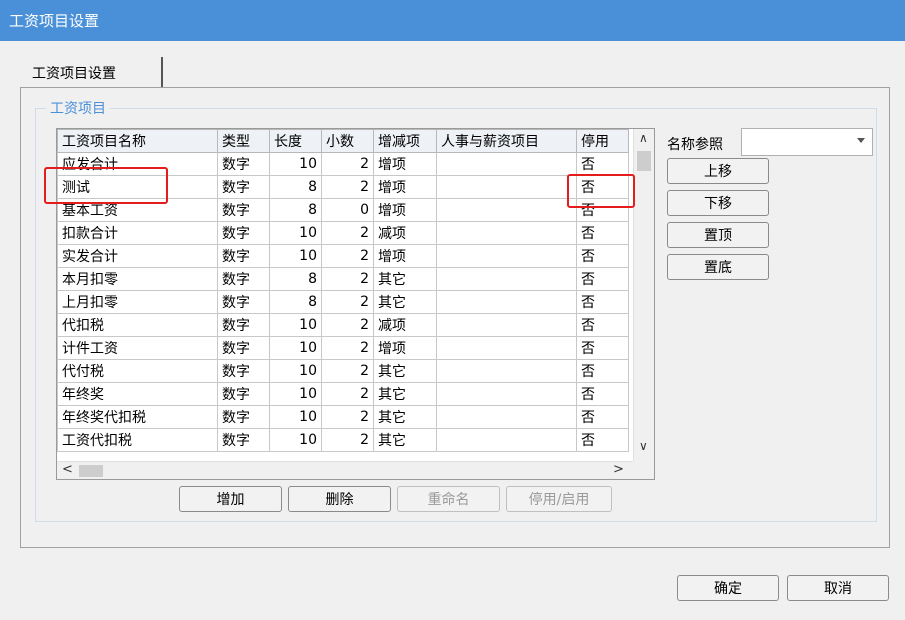 Image resolution: width=905 pixels, height=620 pixels. I want to click on name-reference-select, so click(807, 142).